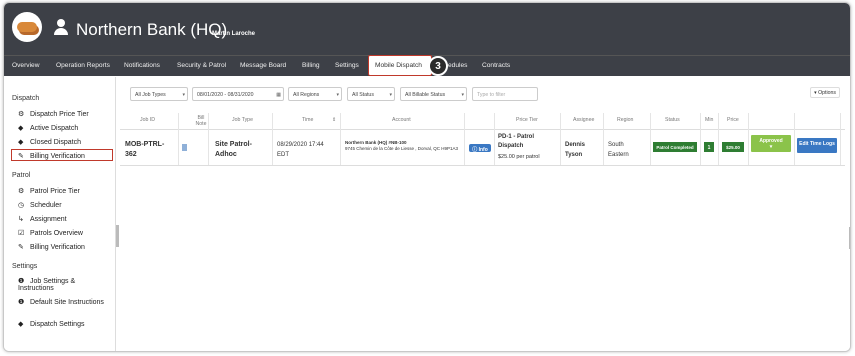 The height and width of the screenshot is (356, 855). Describe the element at coordinates (347, 65) in the screenshot. I see `nav-settings: Settings` at that location.